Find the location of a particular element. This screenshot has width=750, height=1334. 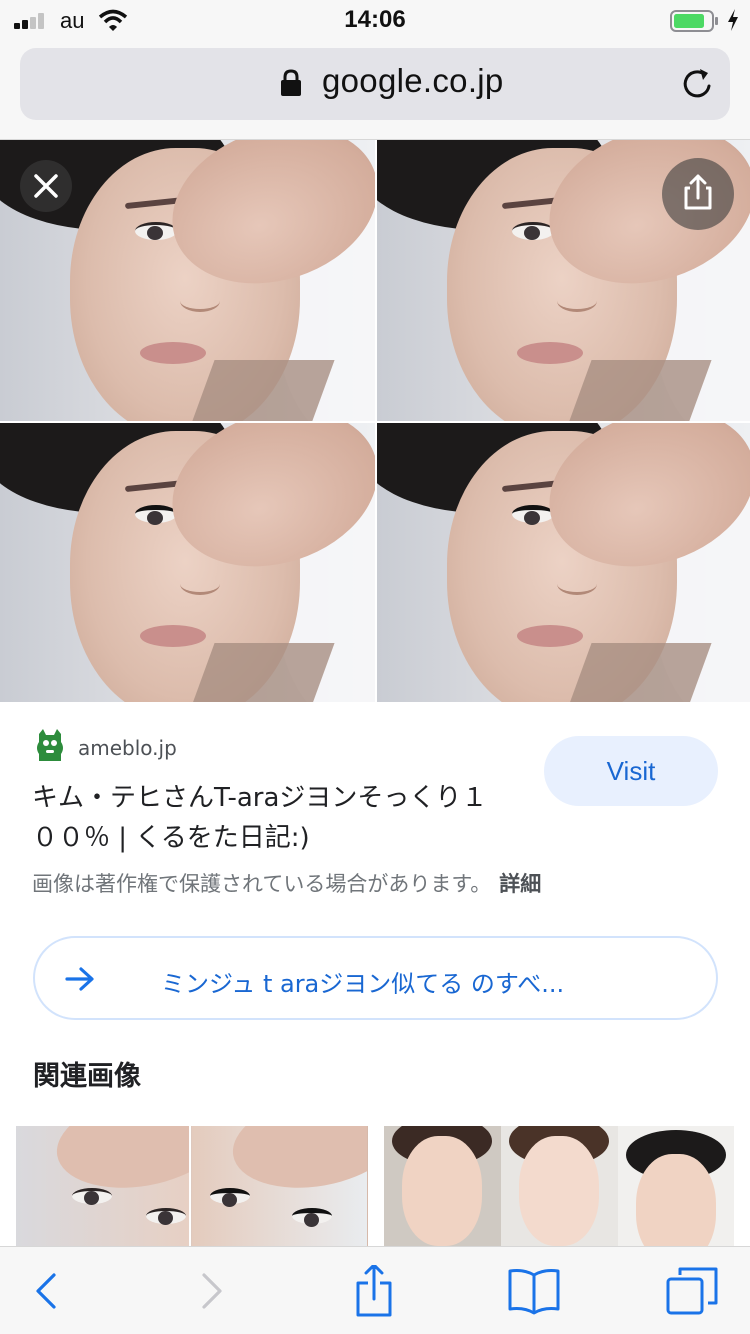

close-button is located at coordinates (46, 186).